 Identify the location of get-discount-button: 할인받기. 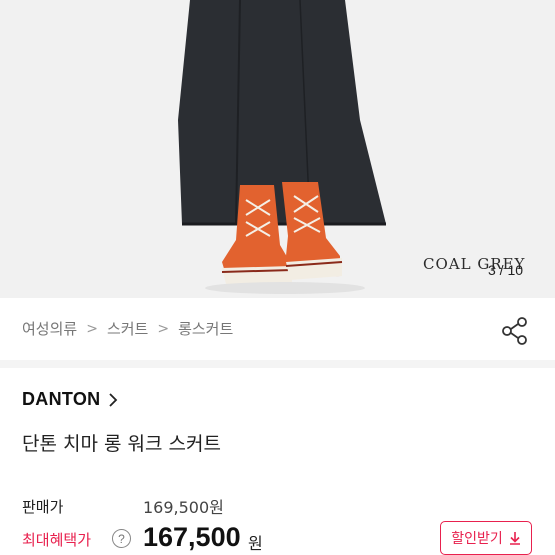
(486, 538).